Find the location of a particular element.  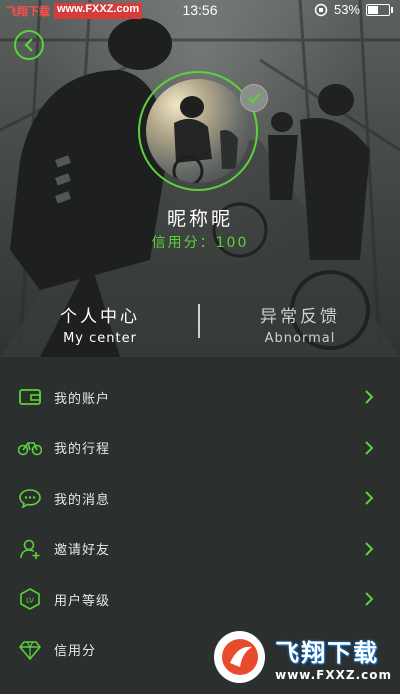

credit-score: 信用分：100 is located at coordinates (200, 243).